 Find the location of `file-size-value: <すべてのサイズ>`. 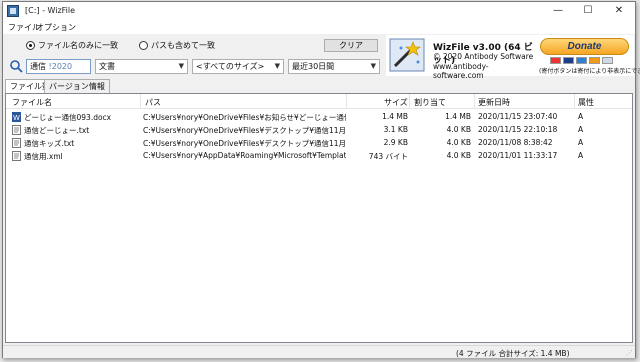

file-size-value: <すべてのサイズ> is located at coordinates (230, 66).